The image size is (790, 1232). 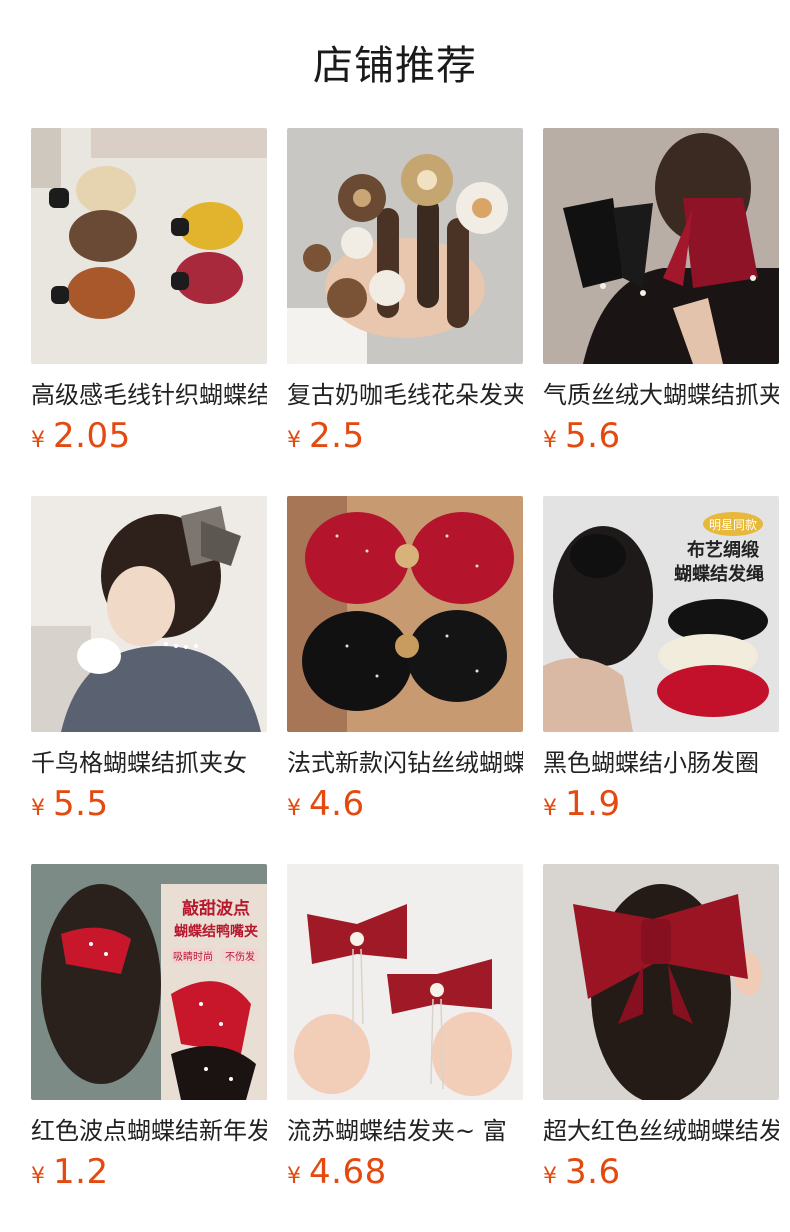 I want to click on price-amount: 4.6, so click(x=337, y=804).